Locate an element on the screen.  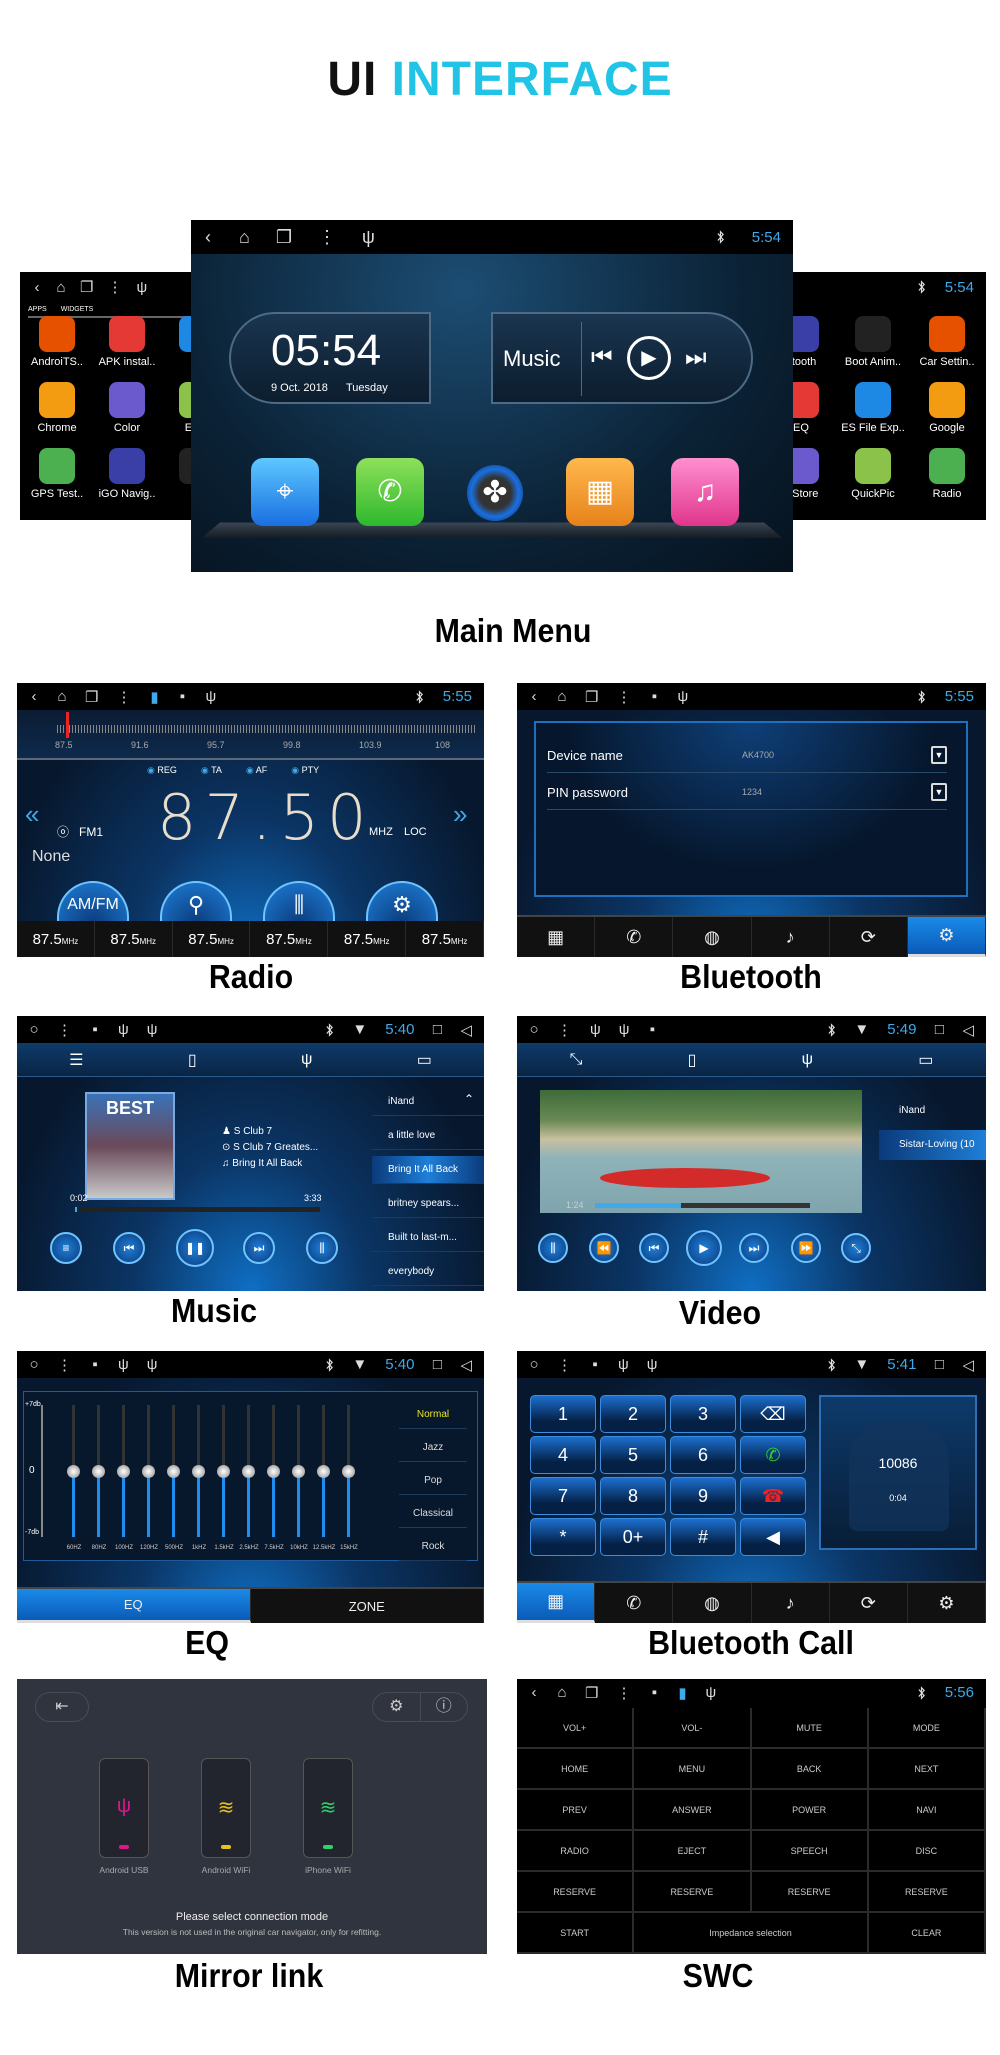
swc-key-impedance-selection: Impedance selection is located at coordinates (751, 1933).